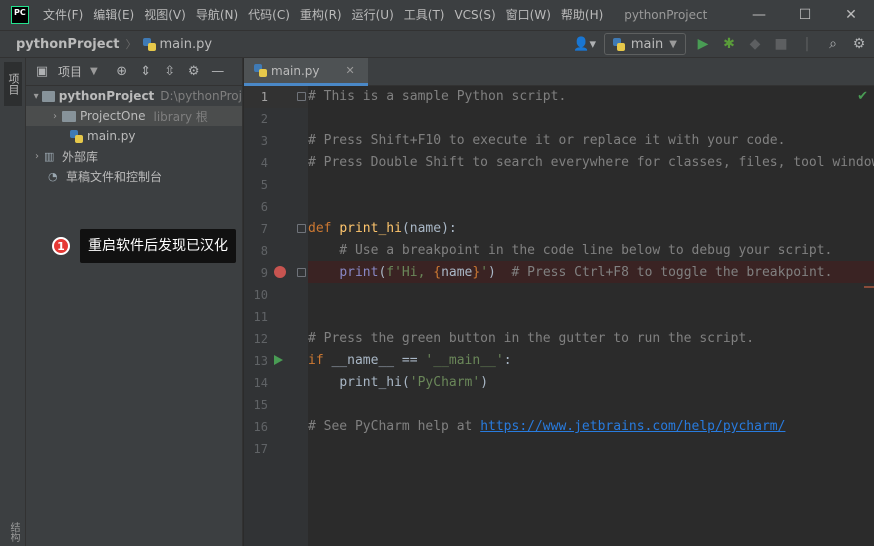 This screenshot has width=874, height=546. Describe the element at coordinates (264, 97) in the screenshot. I see `line-number: 1` at that location.